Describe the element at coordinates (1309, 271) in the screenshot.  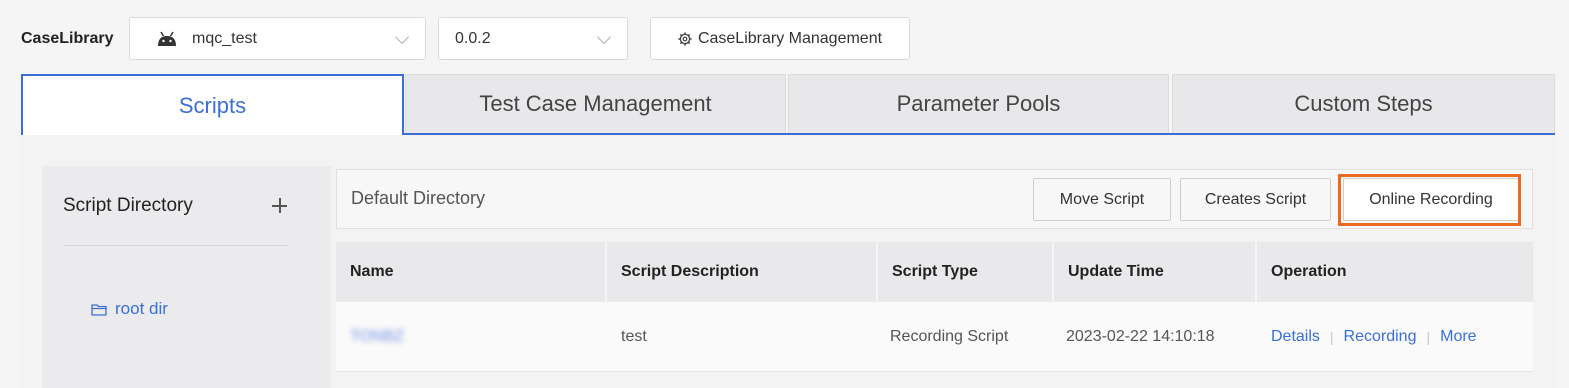
I see `column-header-operation: Operation` at that location.